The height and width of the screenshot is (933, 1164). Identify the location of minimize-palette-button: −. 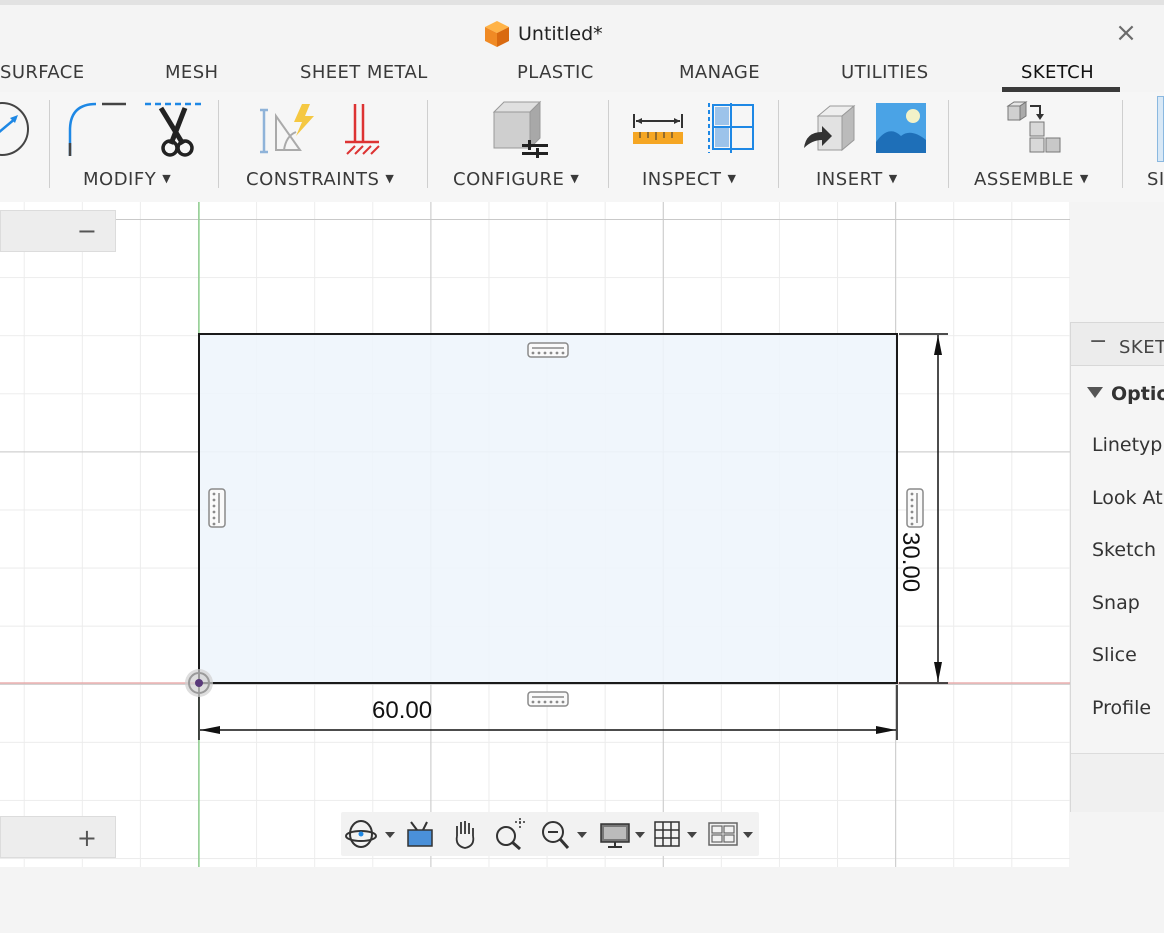
(1098, 341).